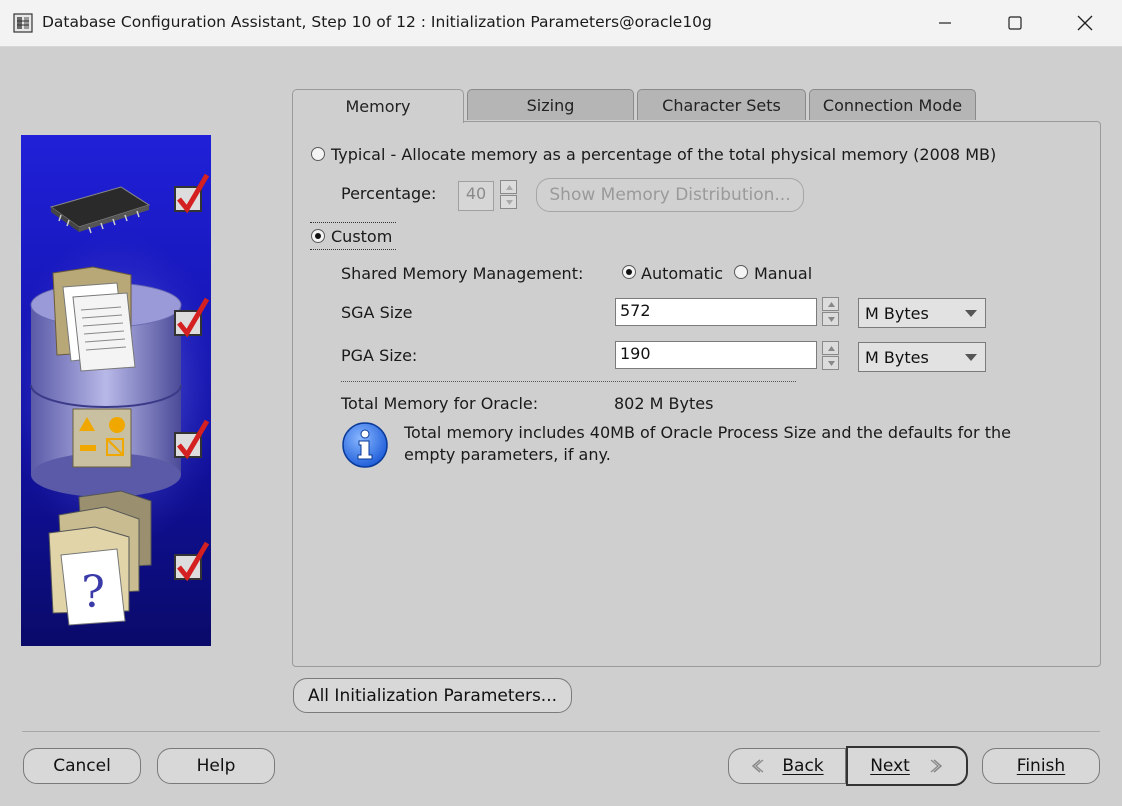 The width and height of the screenshot is (1122, 806). Describe the element at coordinates (897, 313) in the screenshot. I see `sga-unit-value: M Bytes` at that location.